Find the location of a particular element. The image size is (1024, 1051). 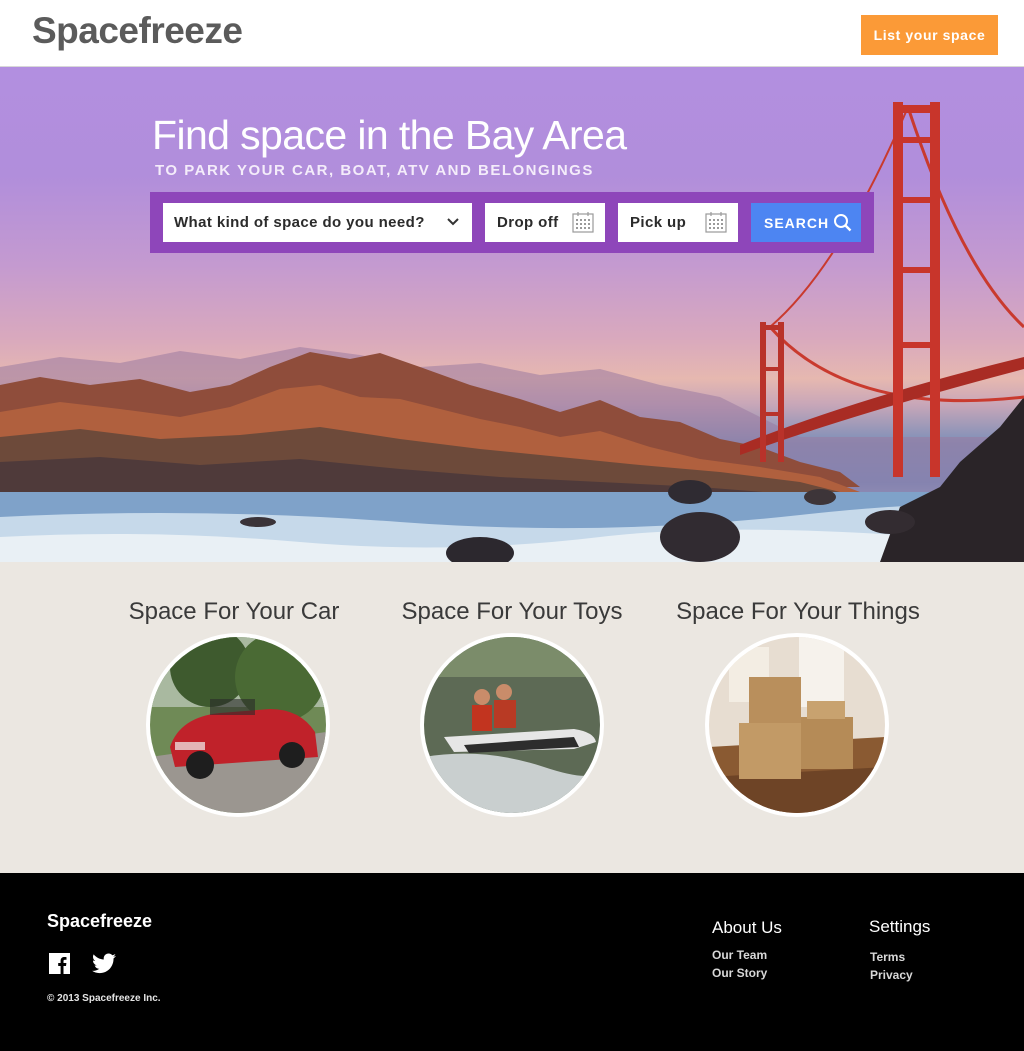

settings-heading: Settings is located at coordinates (900, 926).